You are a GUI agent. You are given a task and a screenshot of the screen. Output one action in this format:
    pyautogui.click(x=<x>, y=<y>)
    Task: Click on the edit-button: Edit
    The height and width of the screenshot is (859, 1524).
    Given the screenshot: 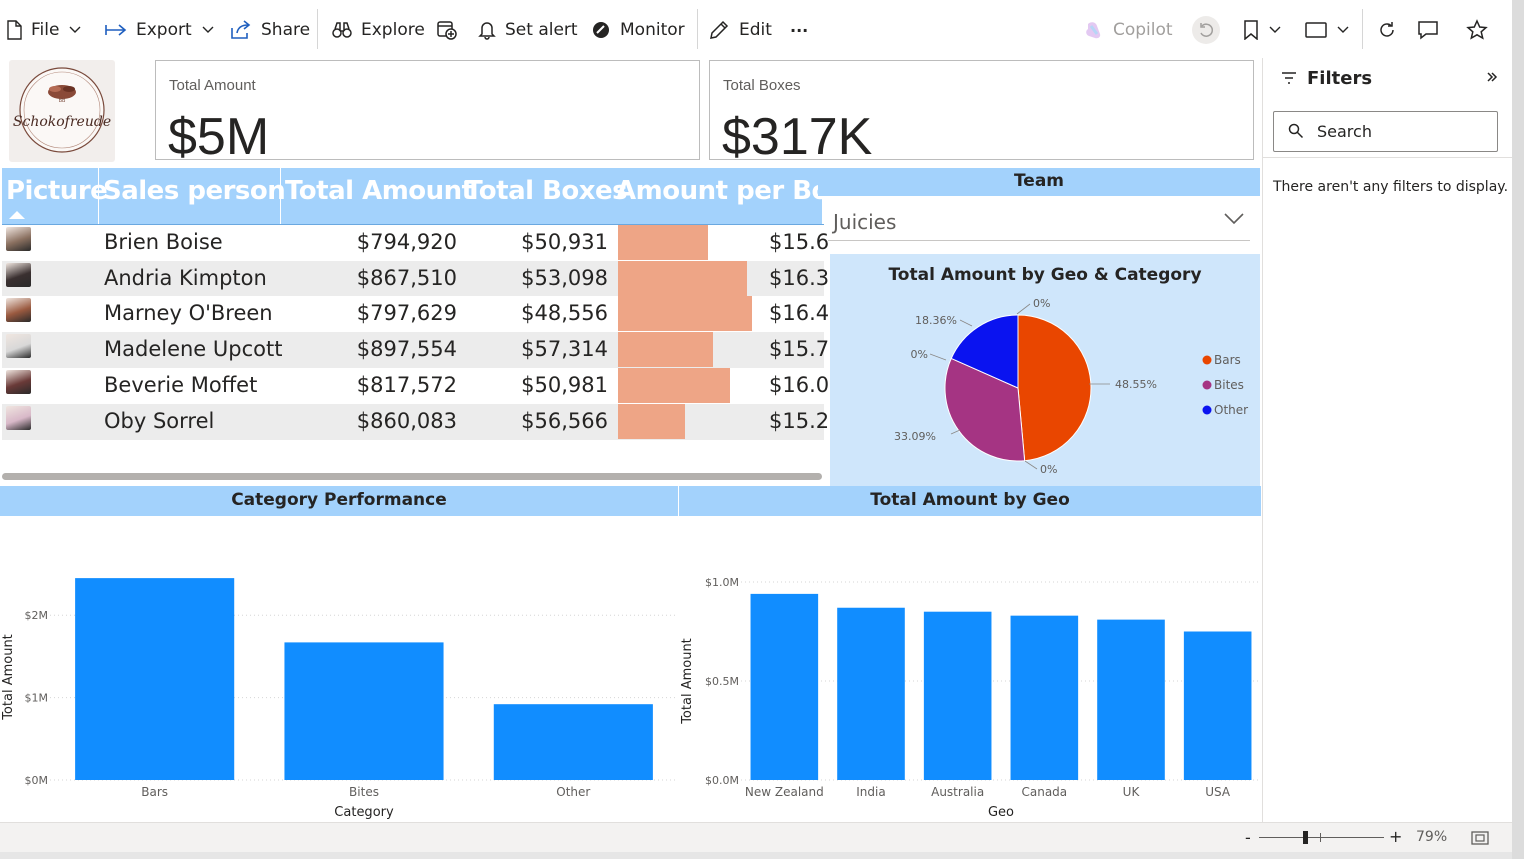 What is the action you would take?
    pyautogui.click(x=740, y=30)
    